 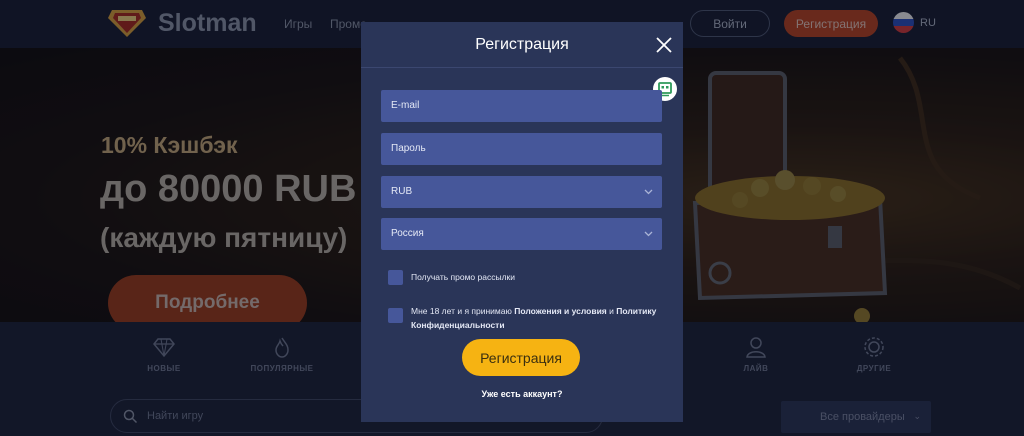 I want to click on terms-and: и, so click(x=611, y=311).